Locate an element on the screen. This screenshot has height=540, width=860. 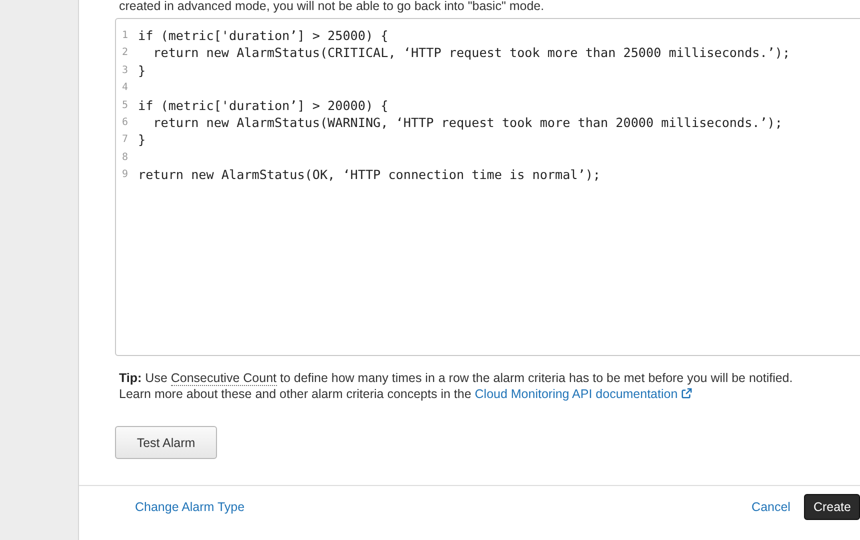
line-number: 5 is located at coordinates (126, 105).